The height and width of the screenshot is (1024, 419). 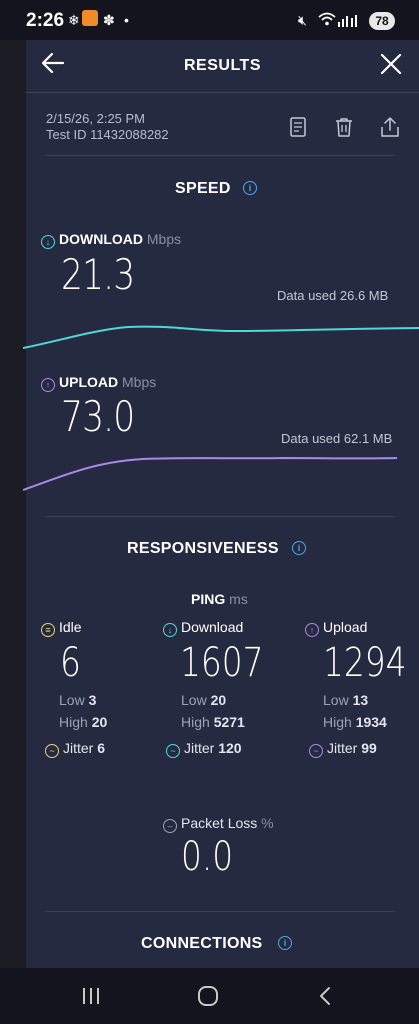 I want to click on upload-label: ↑ UPLOAD Mbps, so click(x=98, y=383).